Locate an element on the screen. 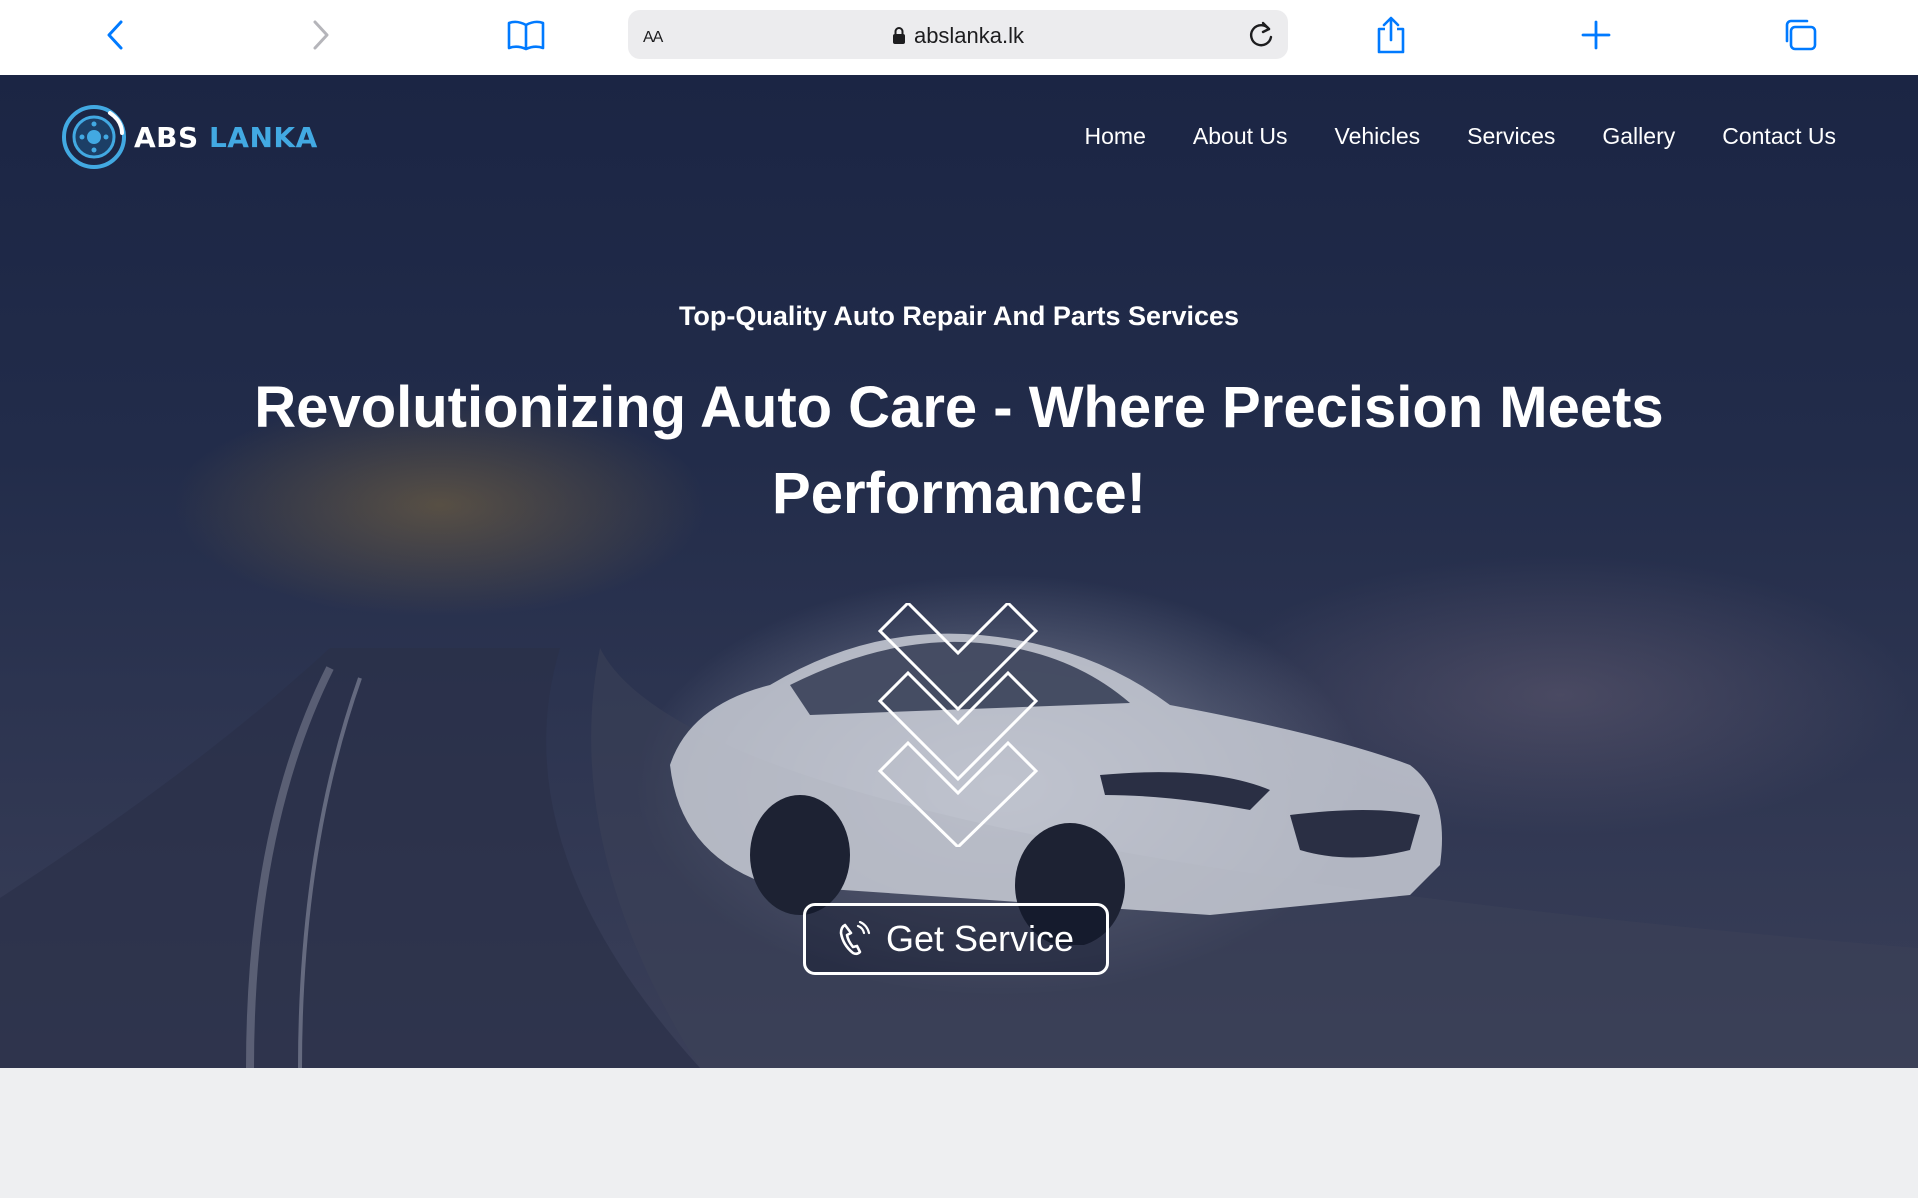 The width and height of the screenshot is (1918, 1198). url-field: abslanka.lk is located at coordinates (958, 37).